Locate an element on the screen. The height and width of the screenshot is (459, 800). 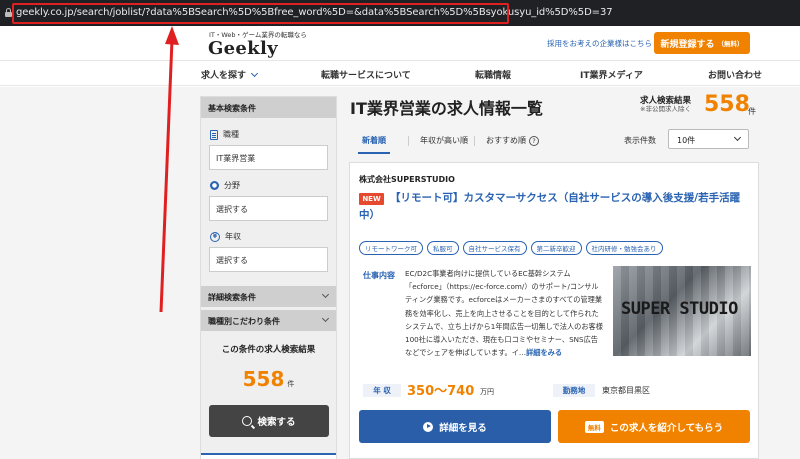
lock-icon is located at coordinates (8, 12).